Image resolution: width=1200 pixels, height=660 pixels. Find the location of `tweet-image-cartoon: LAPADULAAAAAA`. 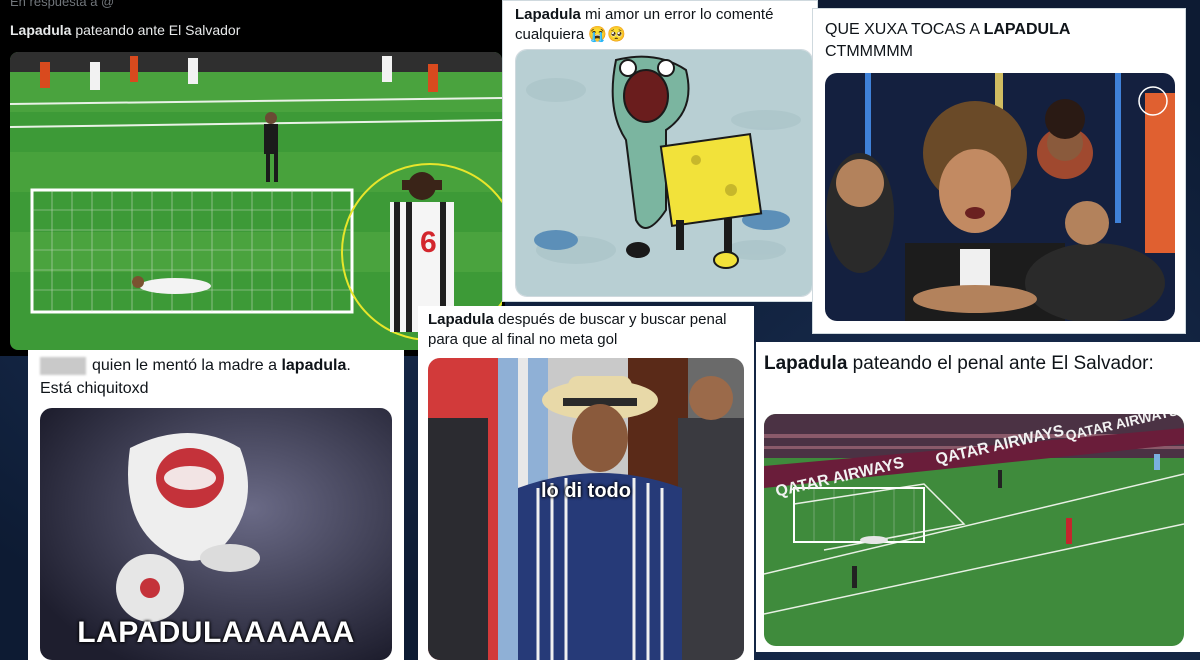

tweet-image-cartoon: LAPADULAAAAAA is located at coordinates (216, 534).